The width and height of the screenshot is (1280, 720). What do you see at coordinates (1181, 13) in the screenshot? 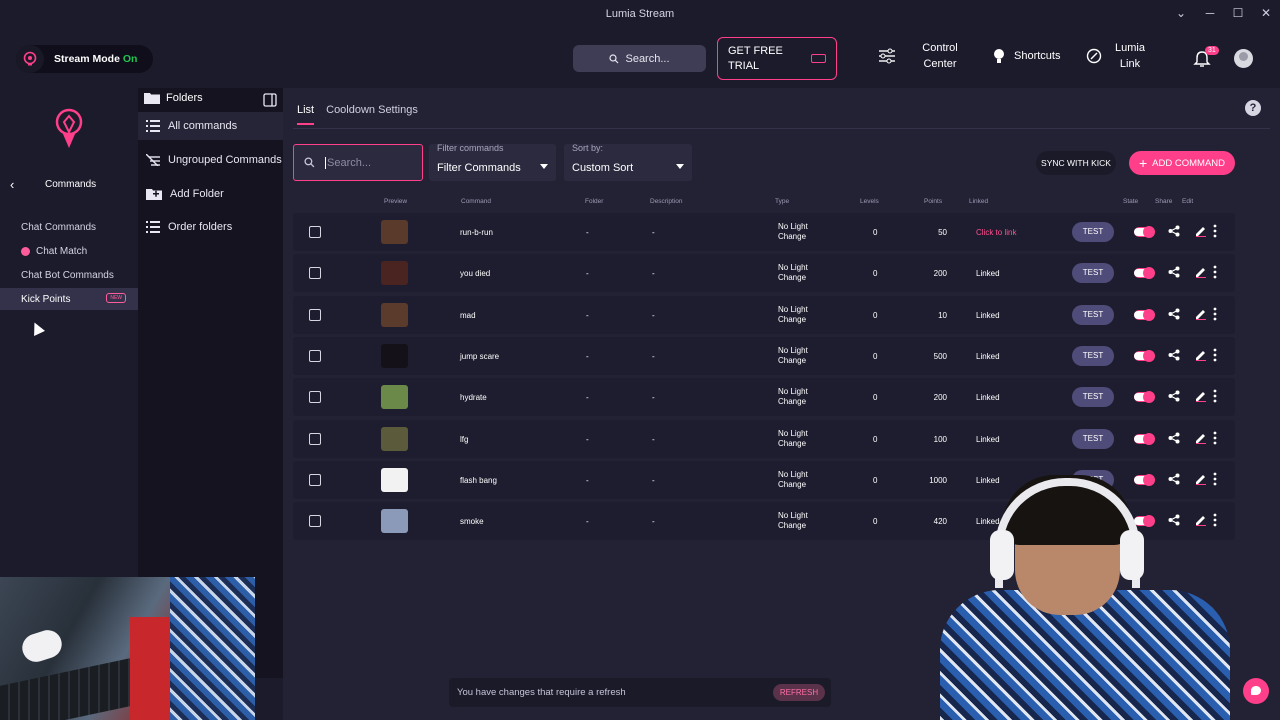
I see `chevron-down-icon: ⌄` at bounding box center [1181, 13].